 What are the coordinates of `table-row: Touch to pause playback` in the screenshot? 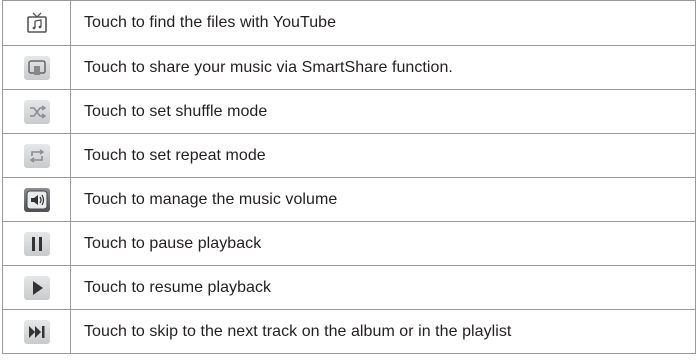 It's located at (349, 243).